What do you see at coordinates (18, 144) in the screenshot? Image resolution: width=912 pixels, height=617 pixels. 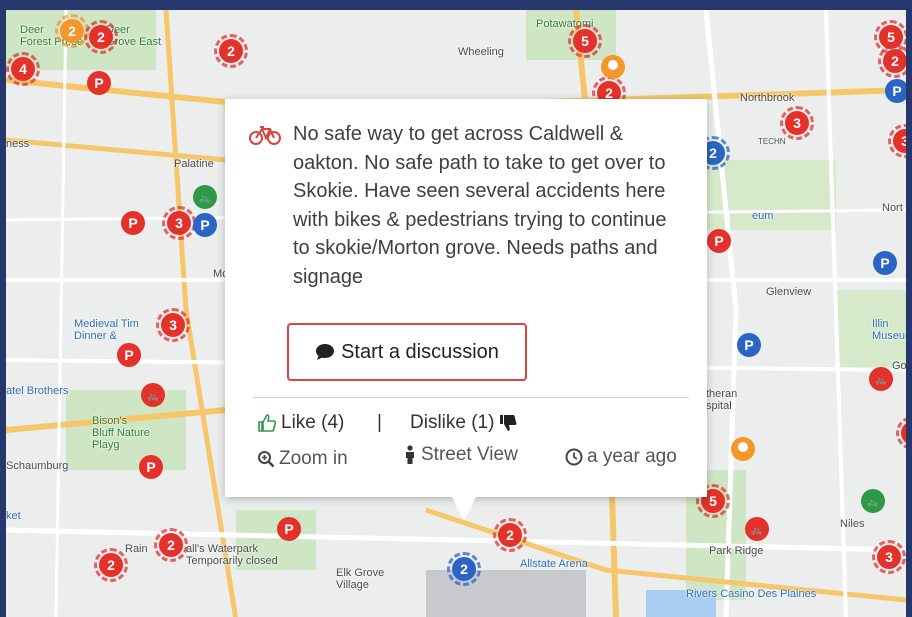 I see `place-label: ness` at bounding box center [18, 144].